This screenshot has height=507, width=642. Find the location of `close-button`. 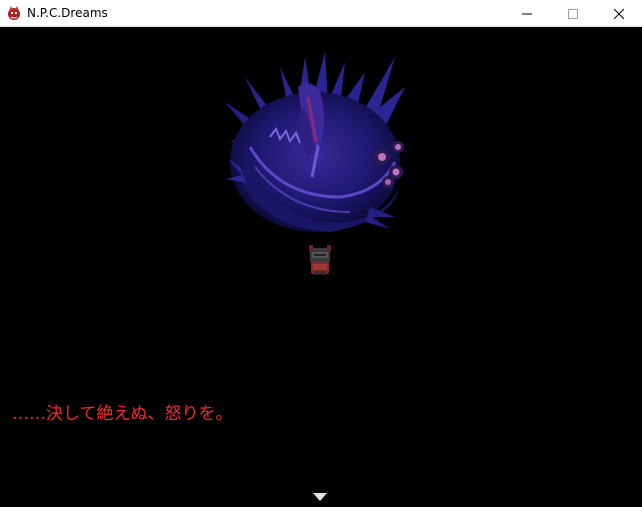

close-button is located at coordinates (619, 13).